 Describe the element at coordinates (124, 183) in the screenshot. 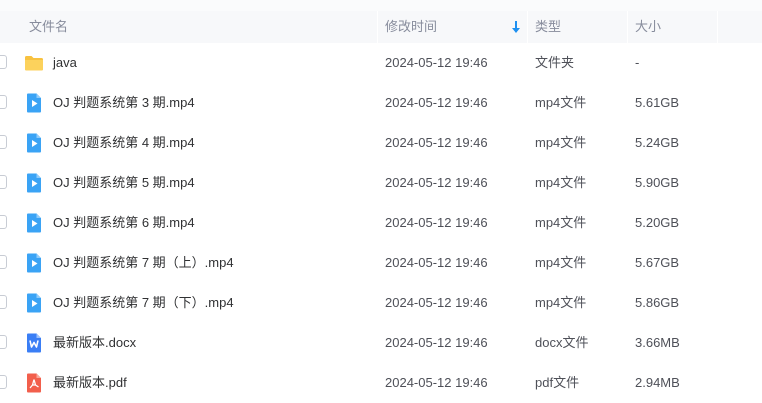

I see `file-name: OJ 判题系统第 5 期.mp4` at that location.